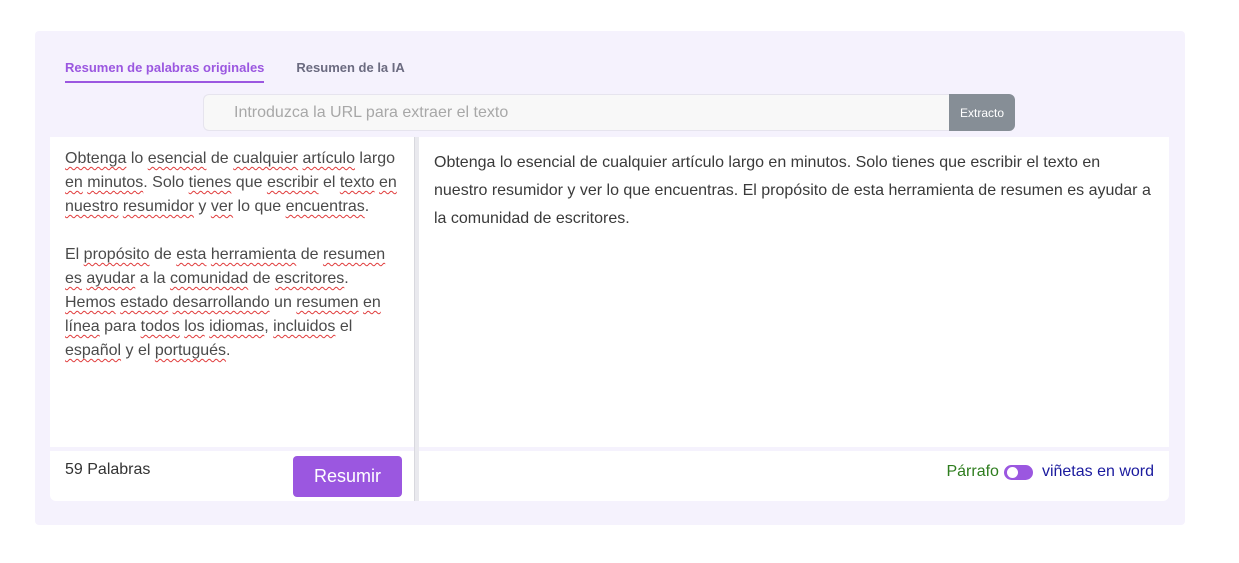 The image size is (1239, 563). I want to click on misspelled-word: nuestro, so click(92, 206).